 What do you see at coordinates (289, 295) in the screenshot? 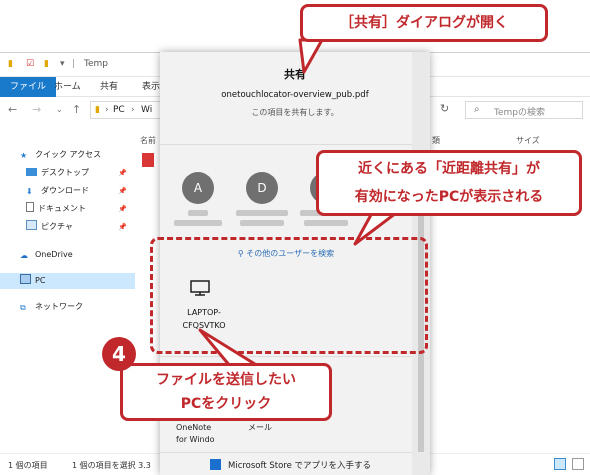
I see `highlight-nearby-share-box` at bounding box center [289, 295].